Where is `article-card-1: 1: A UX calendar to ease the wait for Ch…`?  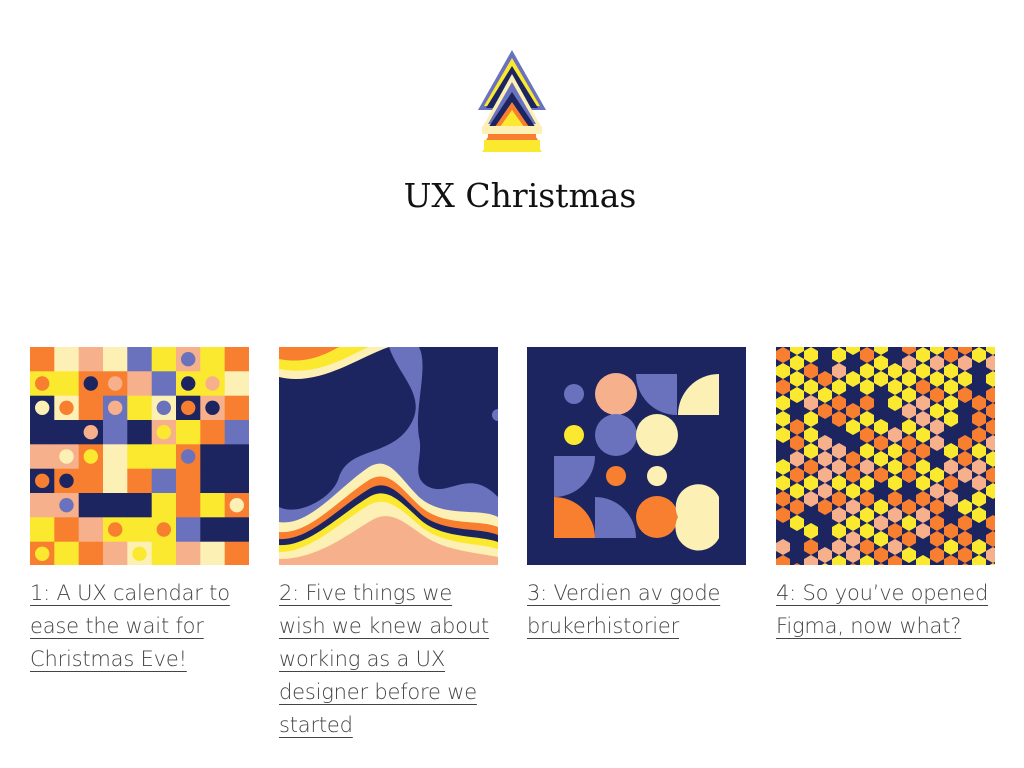
article-card-1: 1: A UX calendar to ease the wait for Ch… is located at coordinates (139, 511).